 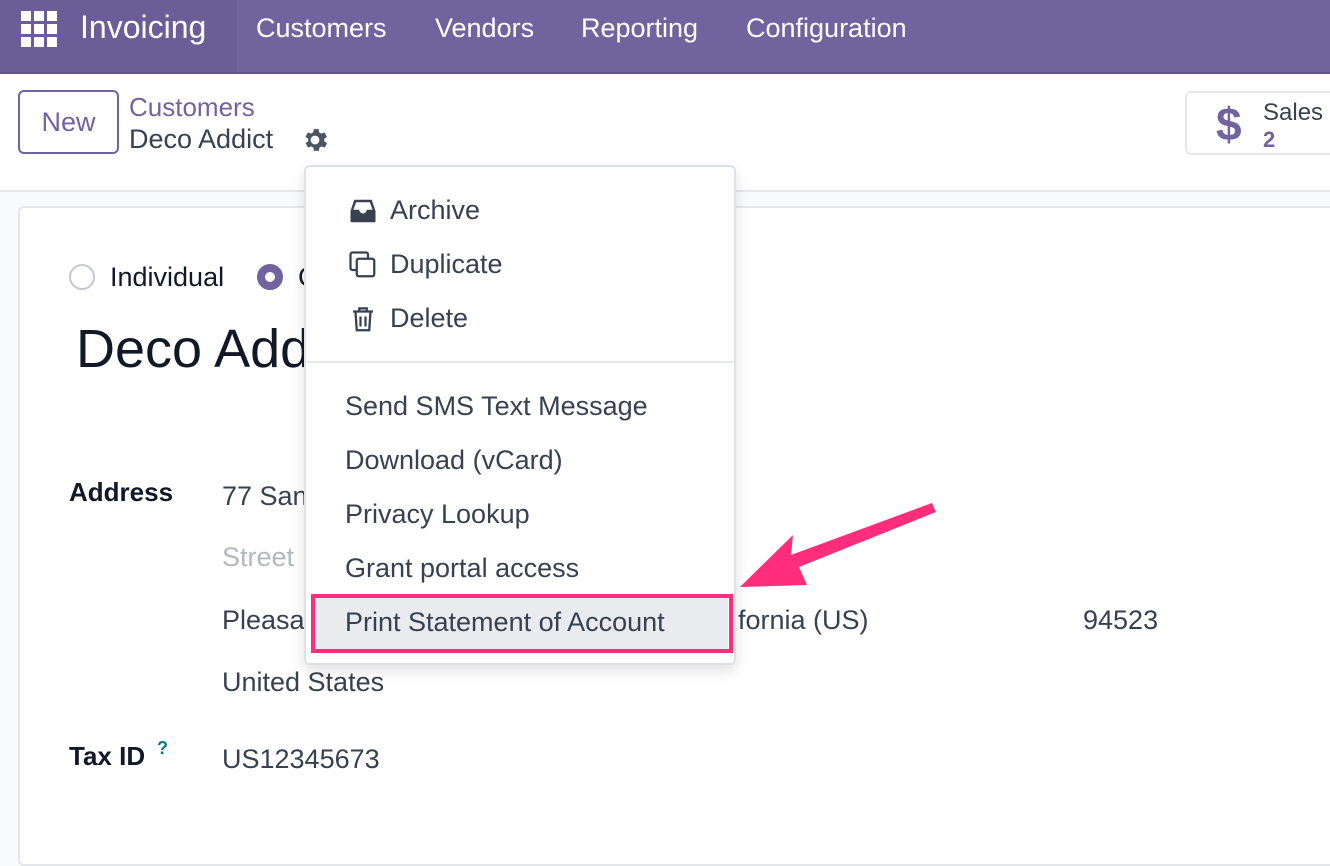 What do you see at coordinates (429, 318) in the screenshot?
I see `dropdown-item-delete: Delete` at bounding box center [429, 318].